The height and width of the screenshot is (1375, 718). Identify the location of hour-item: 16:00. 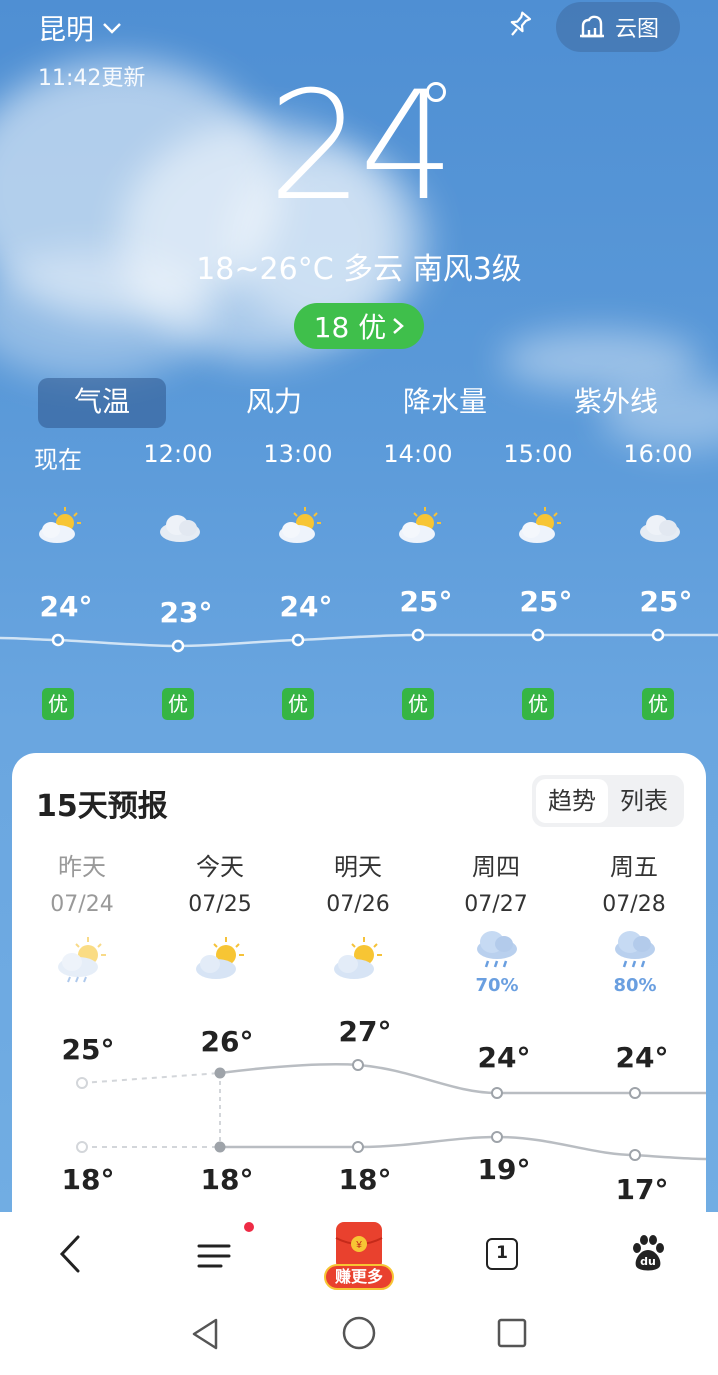
(658, 454).